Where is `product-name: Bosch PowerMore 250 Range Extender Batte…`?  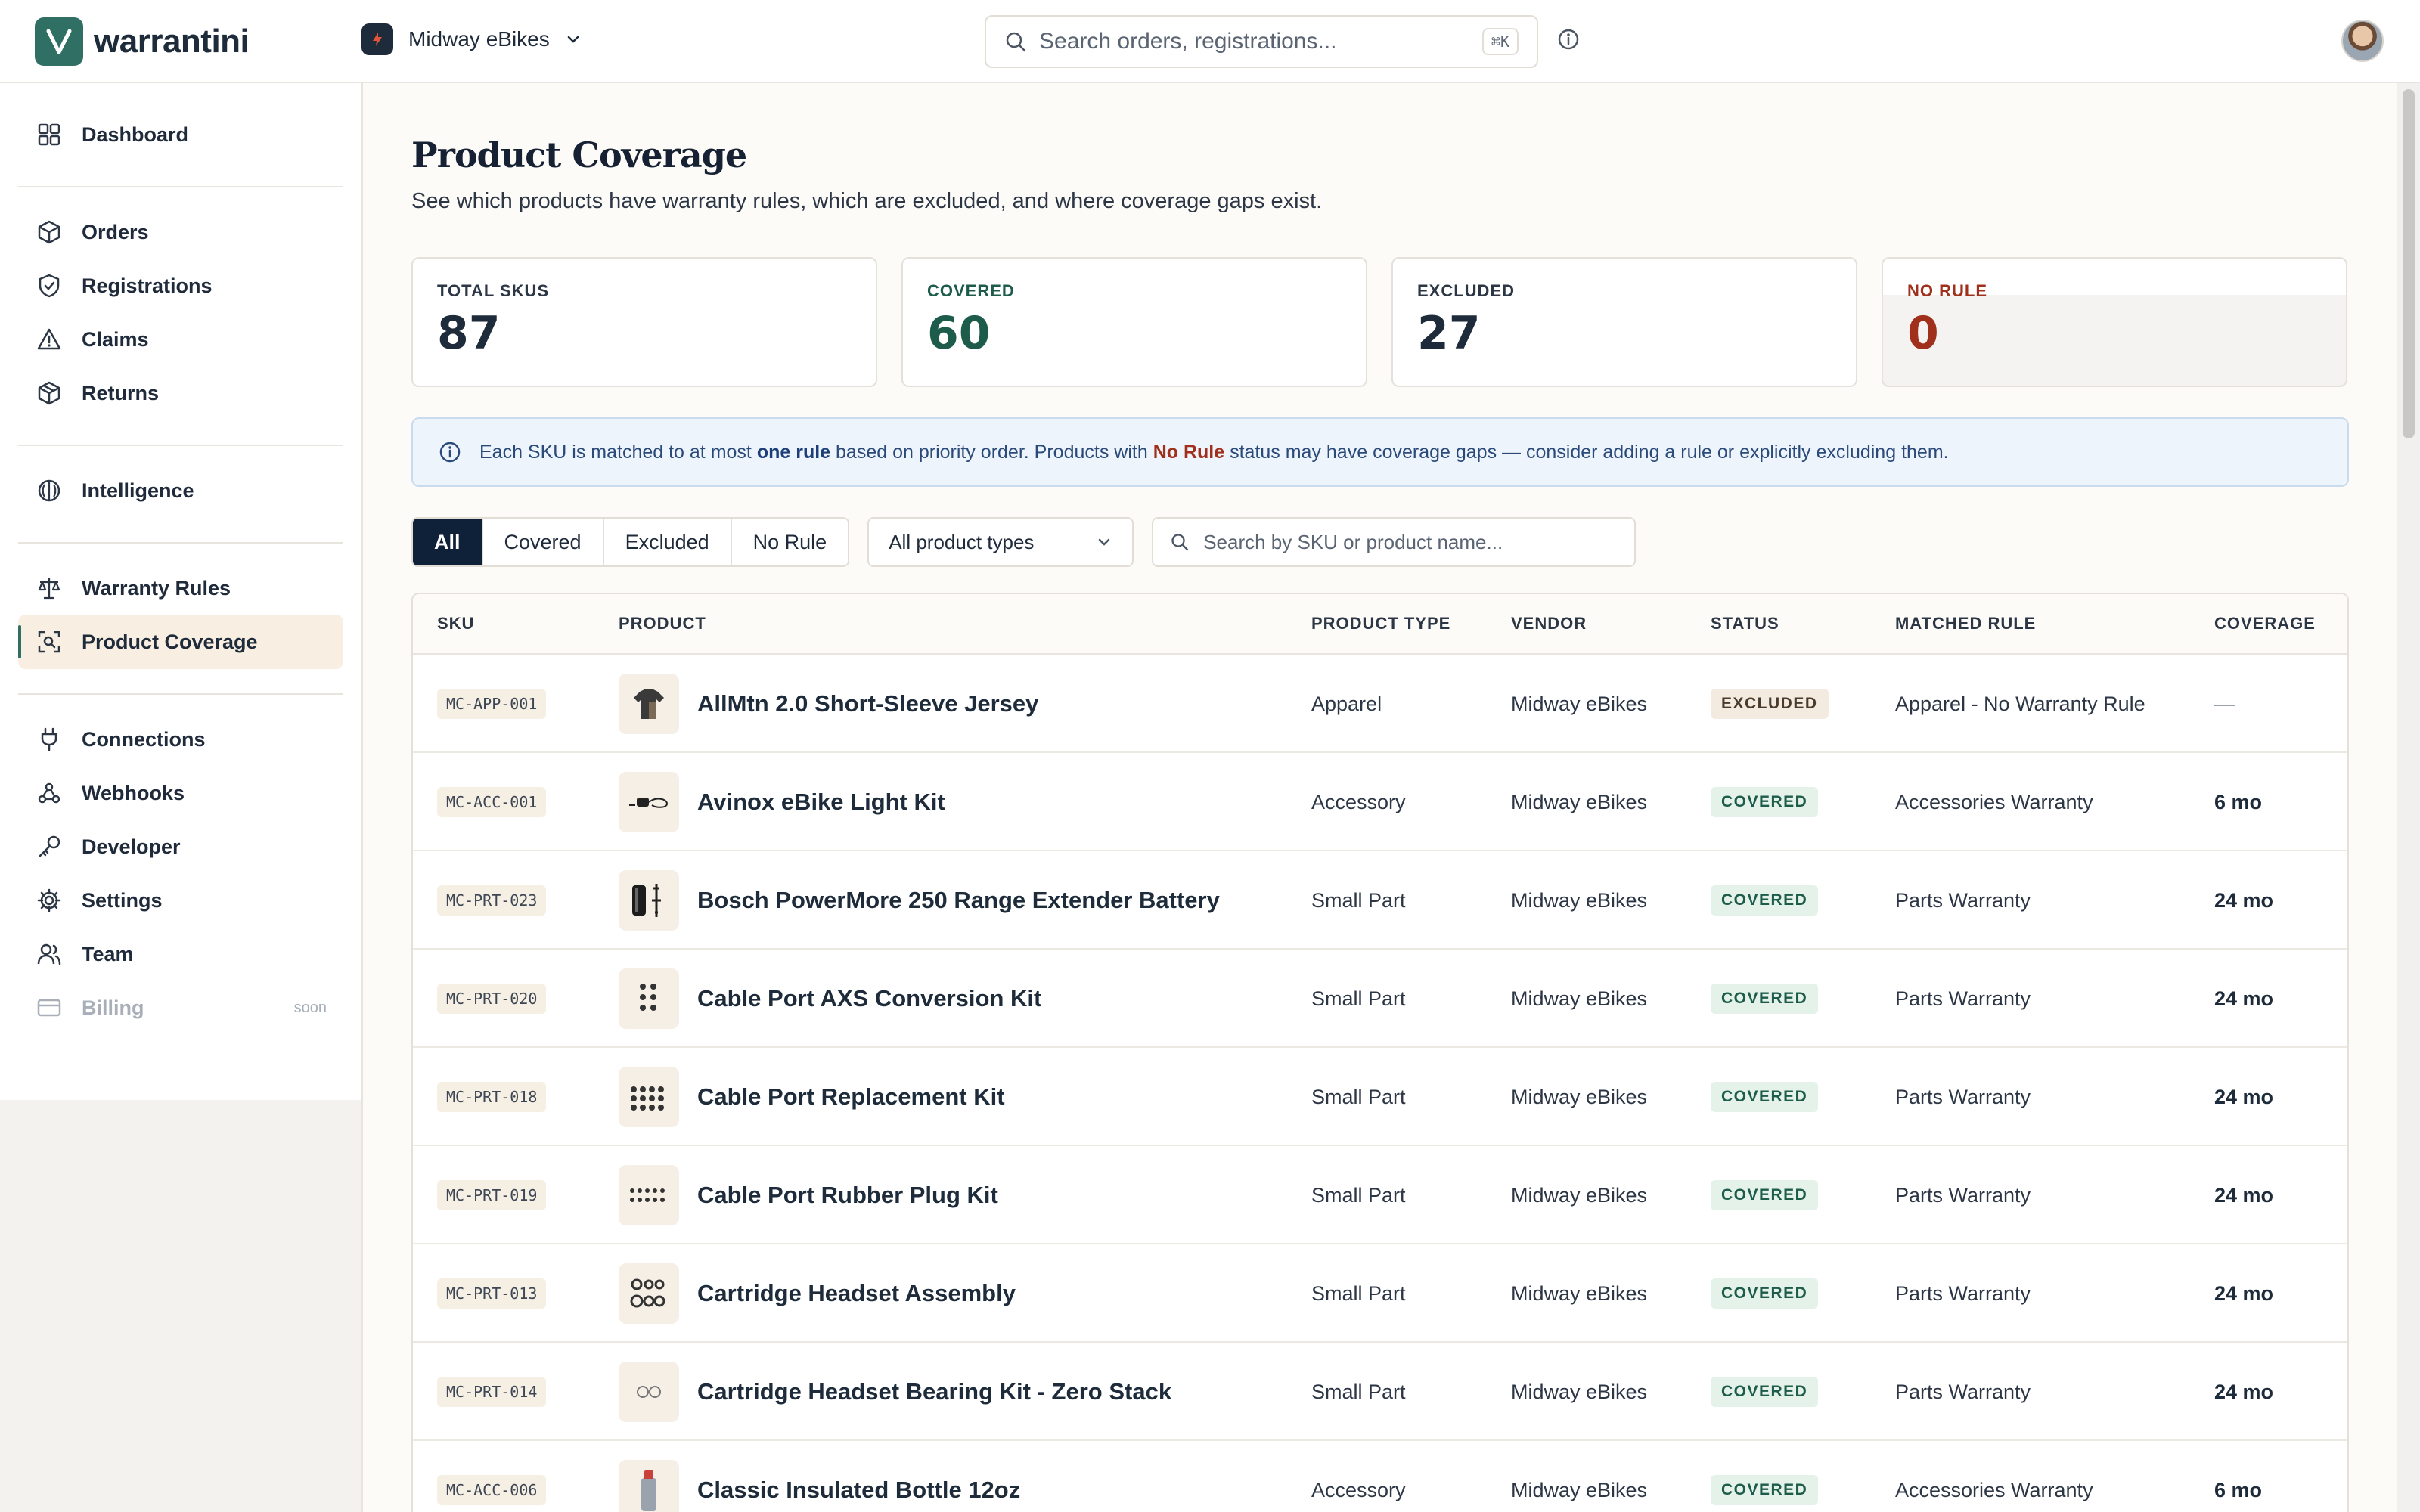
product-name: Bosch PowerMore 250 Range Extender Batte… is located at coordinates (958, 900).